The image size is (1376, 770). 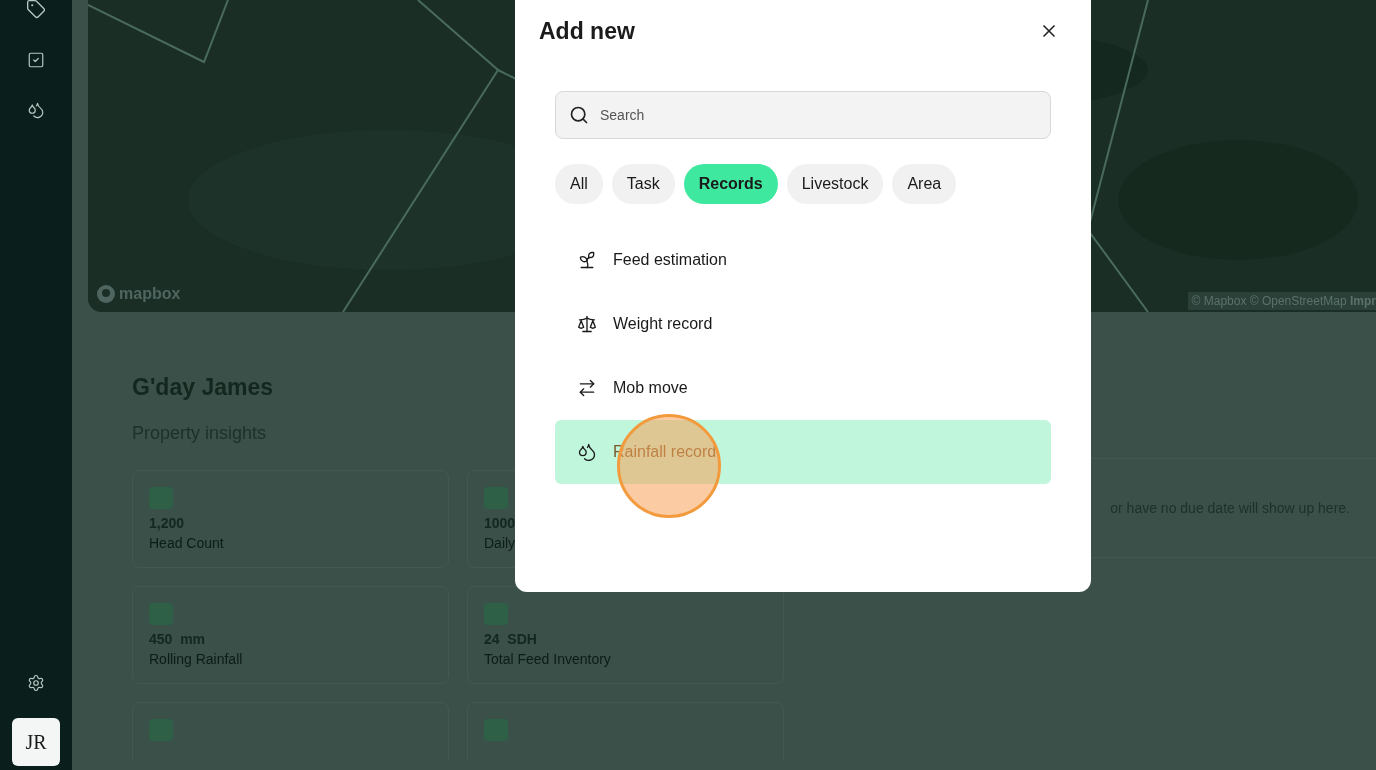 What do you see at coordinates (138, 294) in the screenshot?
I see `mapbox-logo: mapbox` at bounding box center [138, 294].